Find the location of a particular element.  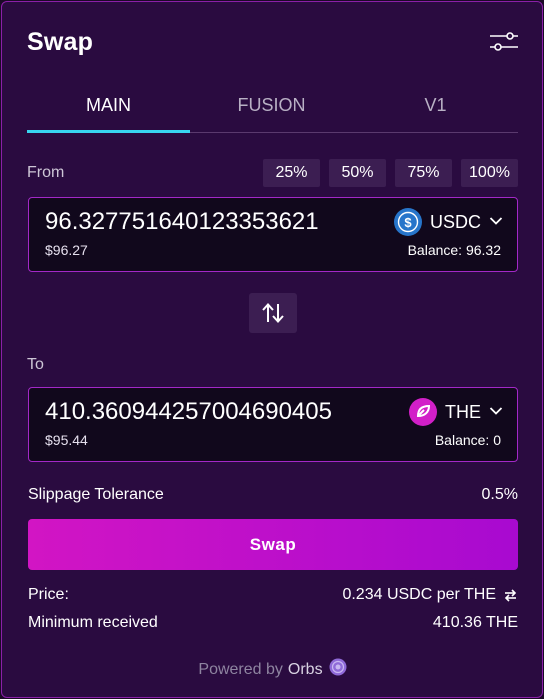

orbs-logo-icon is located at coordinates (338, 669).